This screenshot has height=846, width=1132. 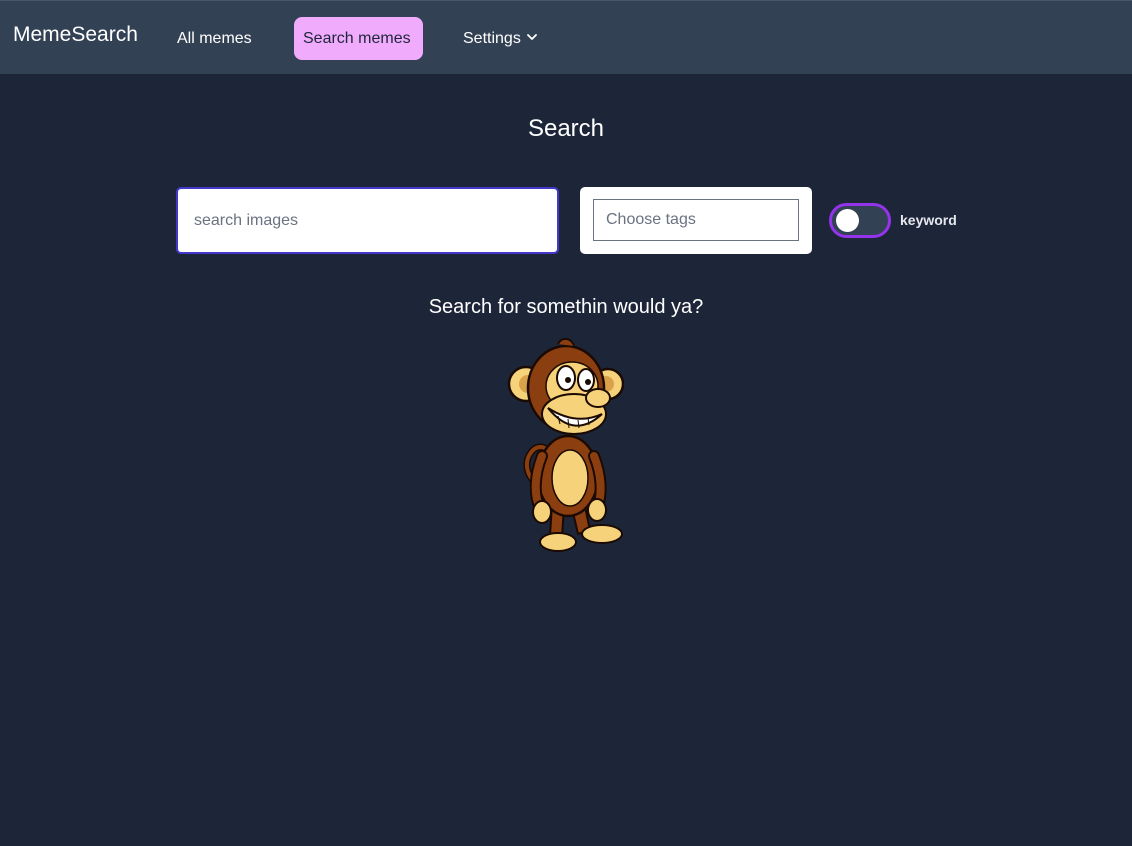 I want to click on page-title: Search, so click(x=566, y=128).